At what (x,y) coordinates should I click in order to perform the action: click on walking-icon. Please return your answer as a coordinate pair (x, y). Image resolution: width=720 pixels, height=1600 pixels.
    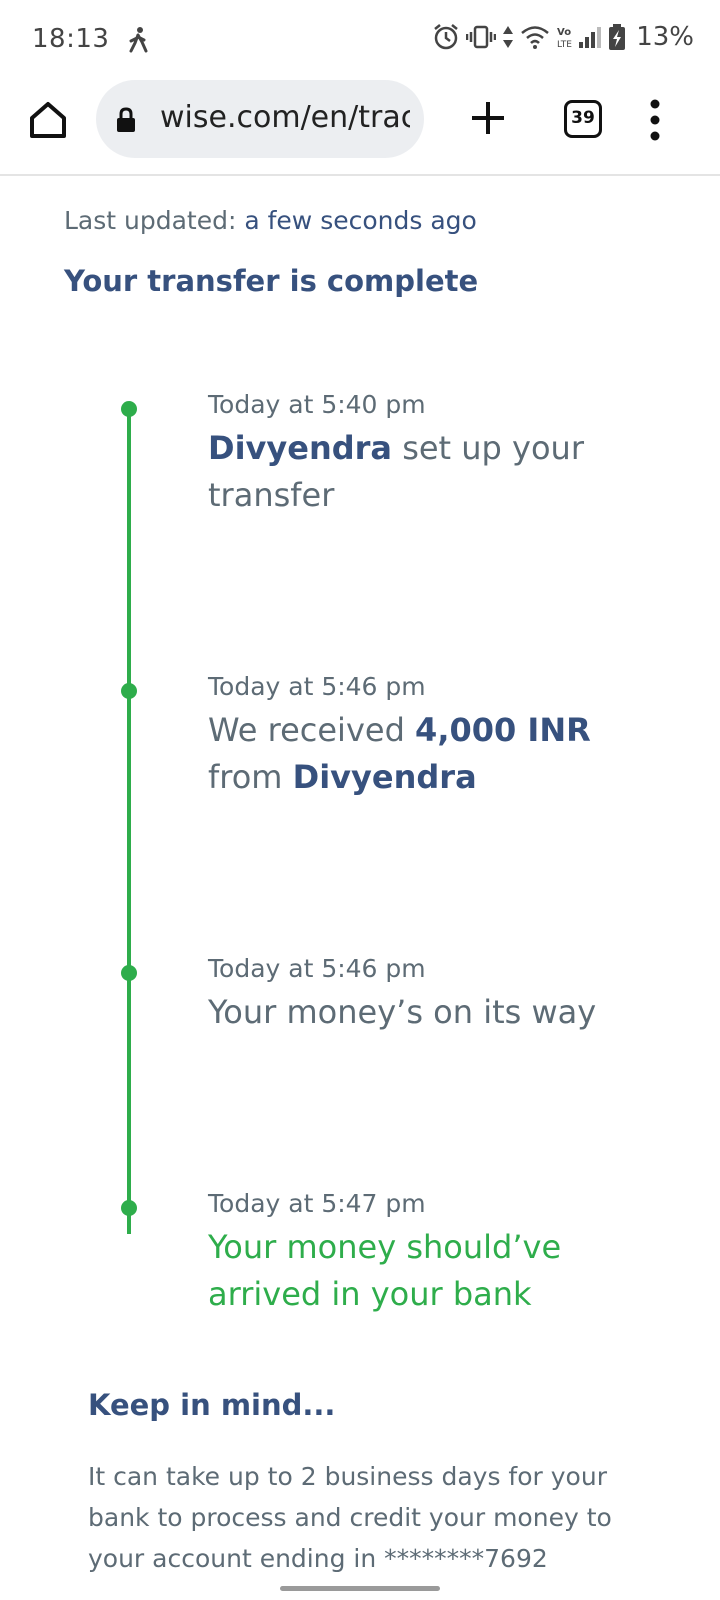
    Looking at the image, I should click on (138, 40).